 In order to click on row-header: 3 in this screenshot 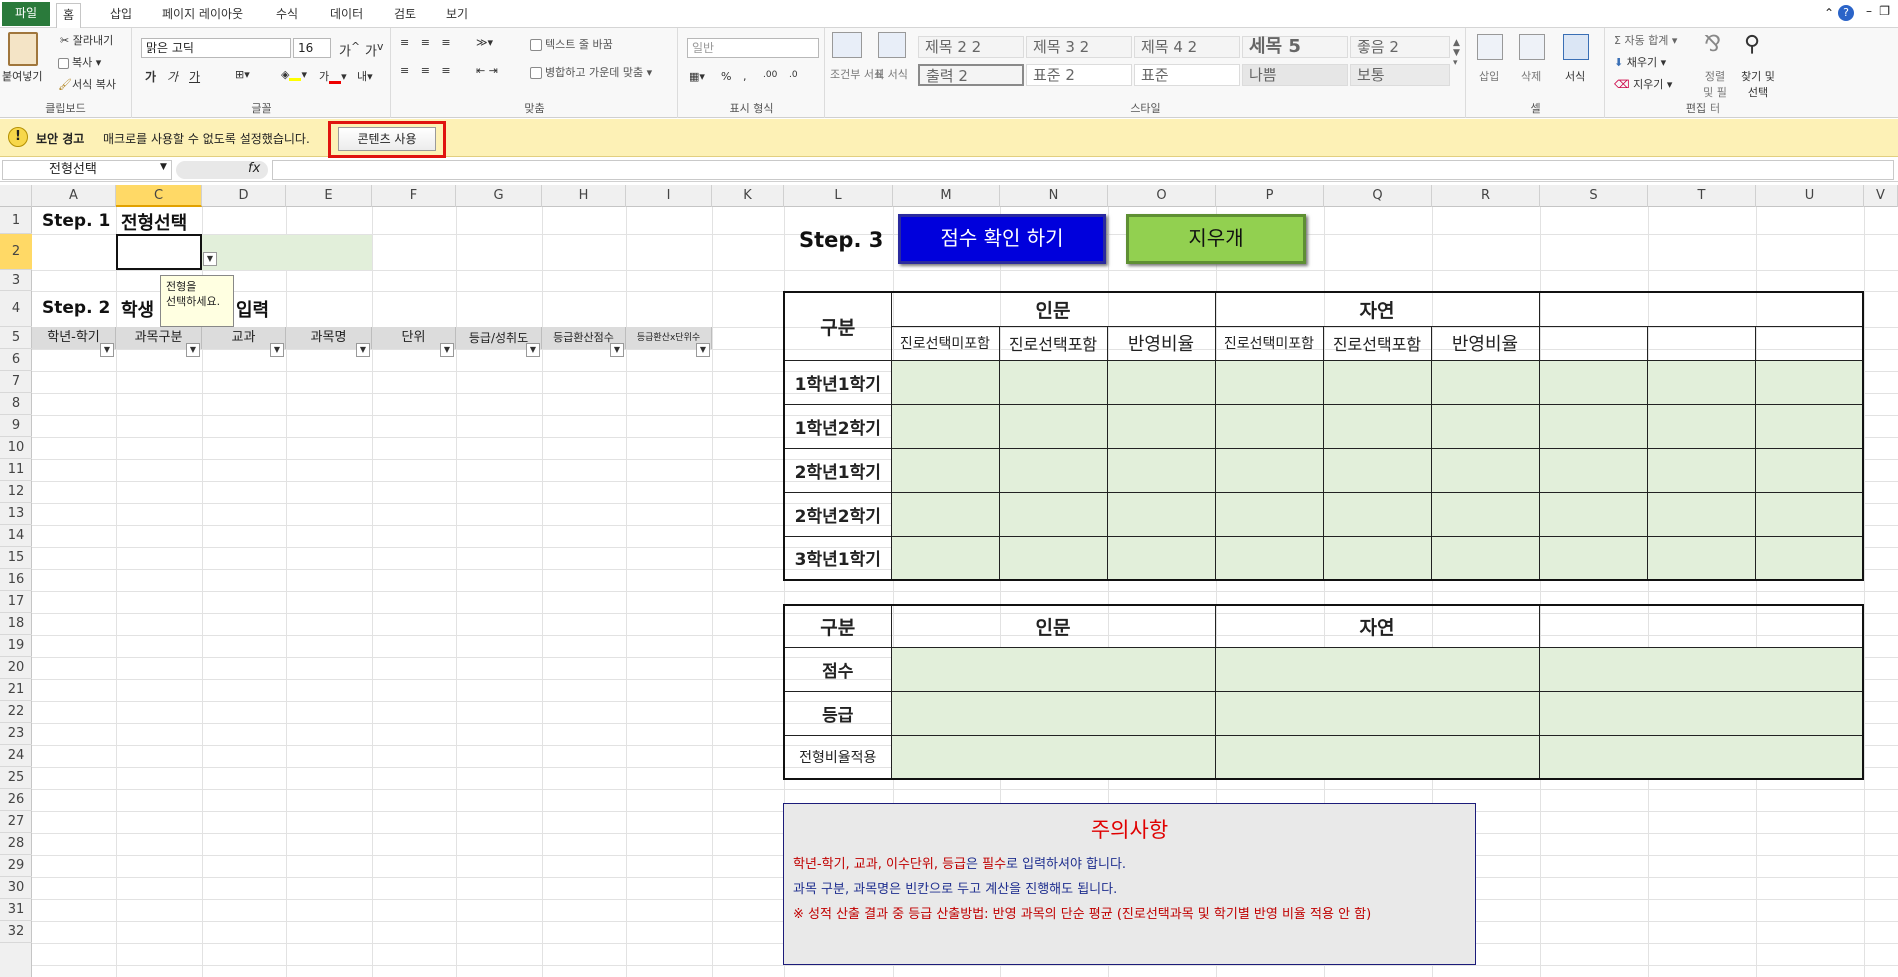, I will do `click(16, 280)`.